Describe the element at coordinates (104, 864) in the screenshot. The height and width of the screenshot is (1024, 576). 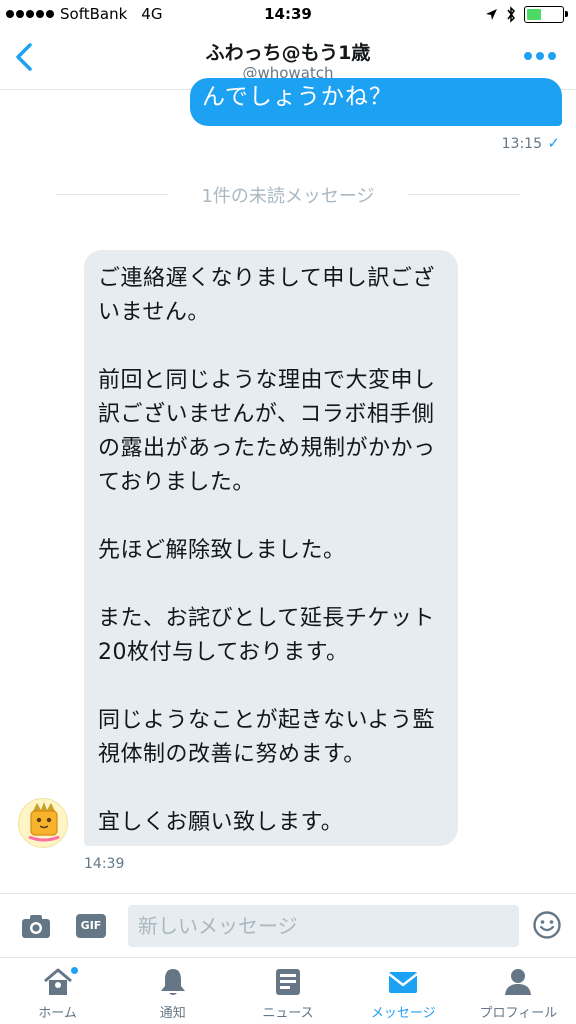
I see `received-message-time: 14:39` at that location.